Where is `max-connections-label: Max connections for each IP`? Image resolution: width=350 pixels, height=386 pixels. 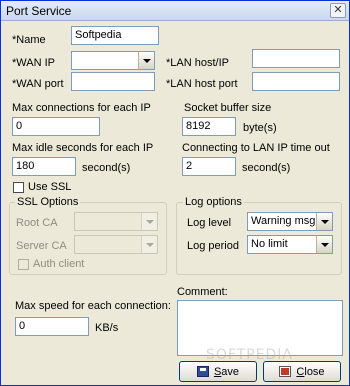
max-connections-label: Max connections for each IP is located at coordinates (81, 108).